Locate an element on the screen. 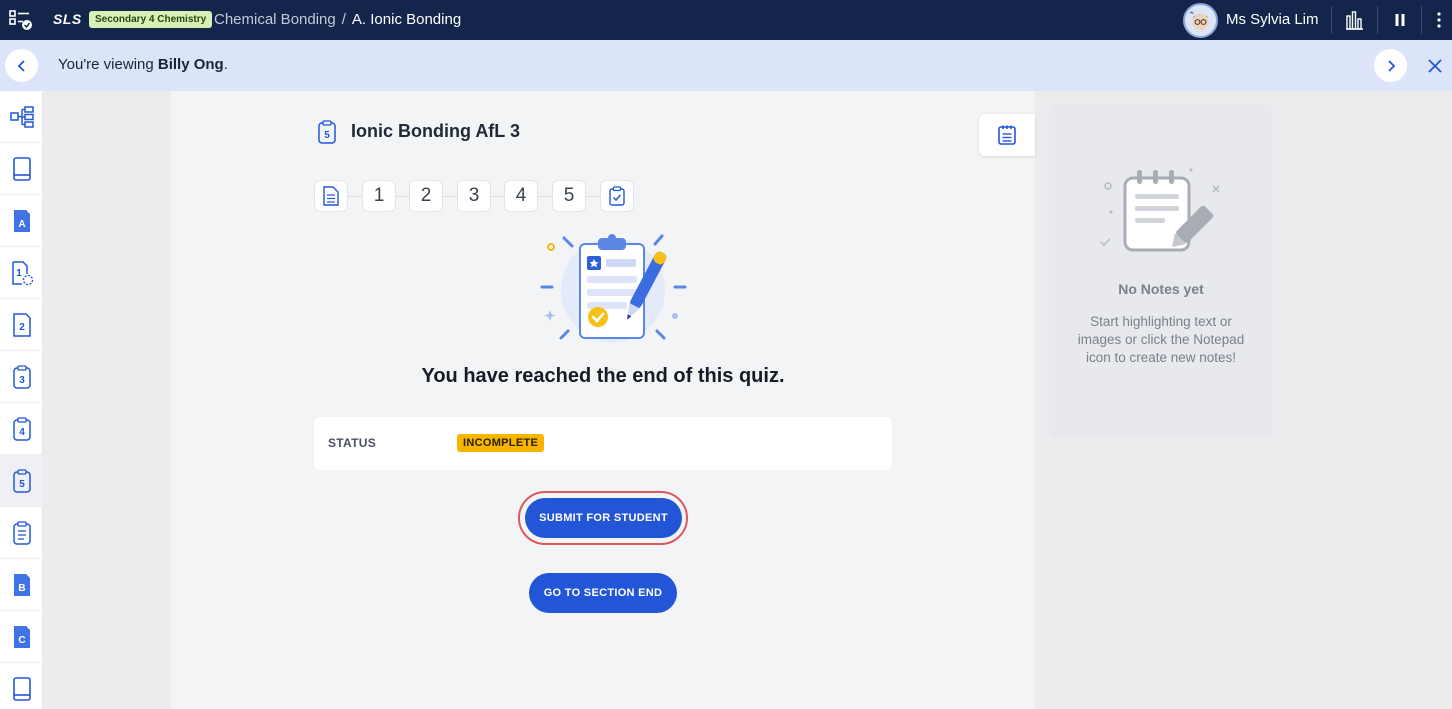  chevron-left-icon is located at coordinates (21, 65).